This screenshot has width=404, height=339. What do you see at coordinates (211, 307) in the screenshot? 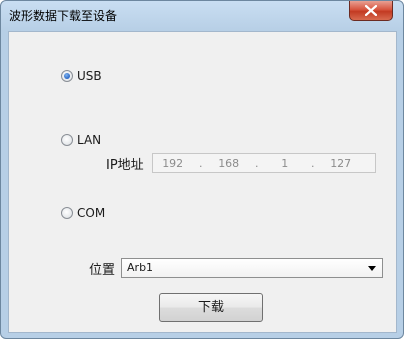
I see `download-button: 下载` at bounding box center [211, 307].